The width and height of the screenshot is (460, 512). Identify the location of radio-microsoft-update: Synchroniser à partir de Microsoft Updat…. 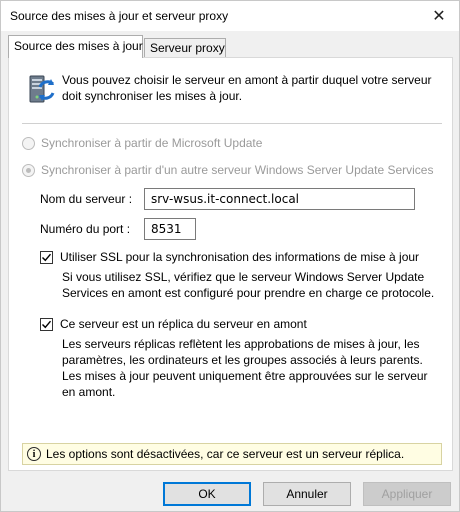
(142, 143).